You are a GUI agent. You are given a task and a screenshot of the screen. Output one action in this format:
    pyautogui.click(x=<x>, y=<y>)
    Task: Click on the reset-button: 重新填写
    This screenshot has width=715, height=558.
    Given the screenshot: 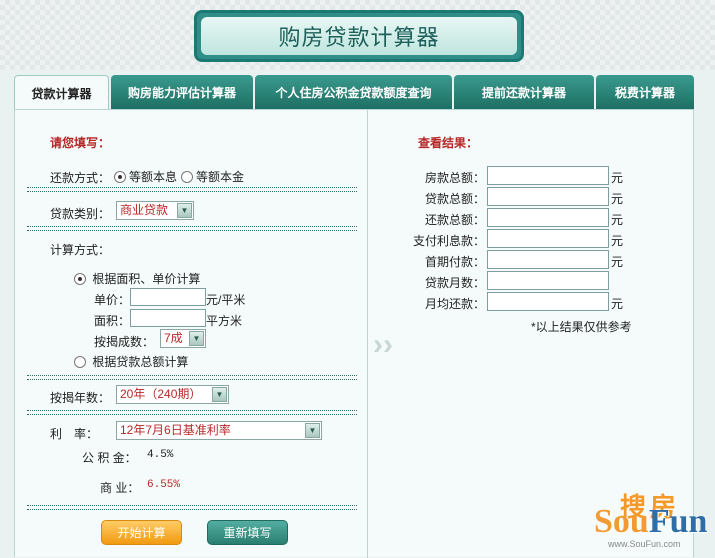 What is the action you would take?
    pyautogui.click(x=247, y=532)
    